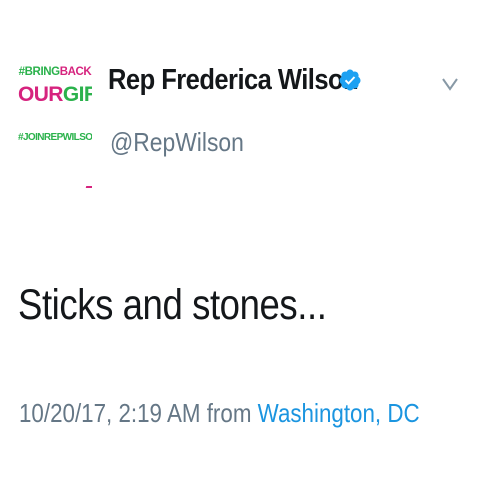 This screenshot has width=480, height=480. I want to click on tweet-location-link: Washington, DC, so click(339, 413).